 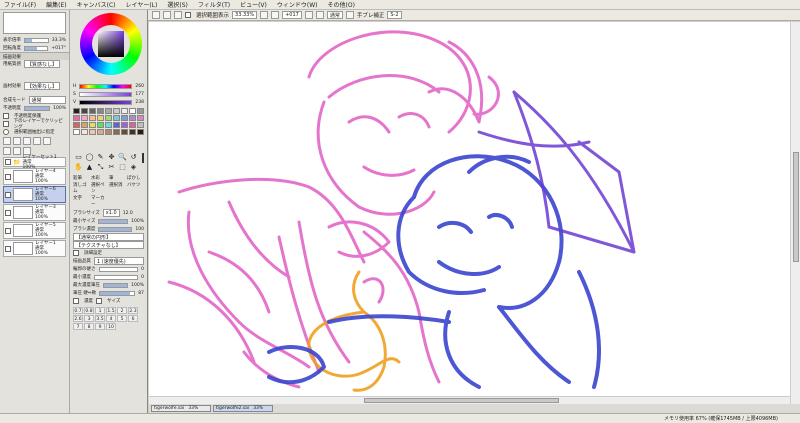 I want to click on min-density-slider, so click(x=116, y=277).